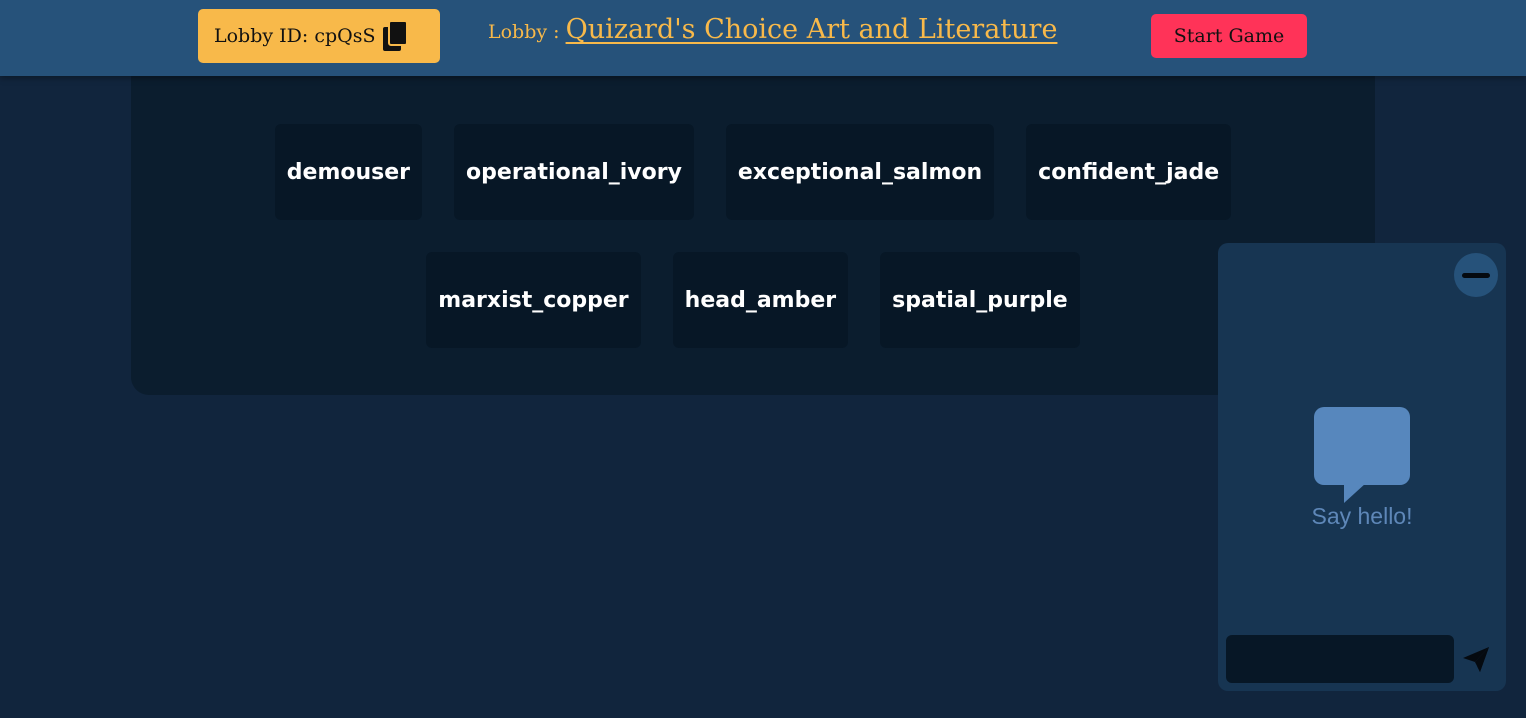  Describe the element at coordinates (533, 300) in the screenshot. I see `player-card: marxist_copper` at that location.